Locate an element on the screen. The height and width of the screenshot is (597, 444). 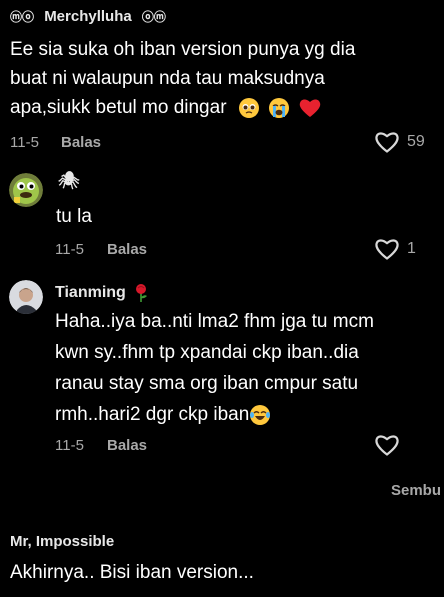
pleading-face-emoji is located at coordinates (248, 107).